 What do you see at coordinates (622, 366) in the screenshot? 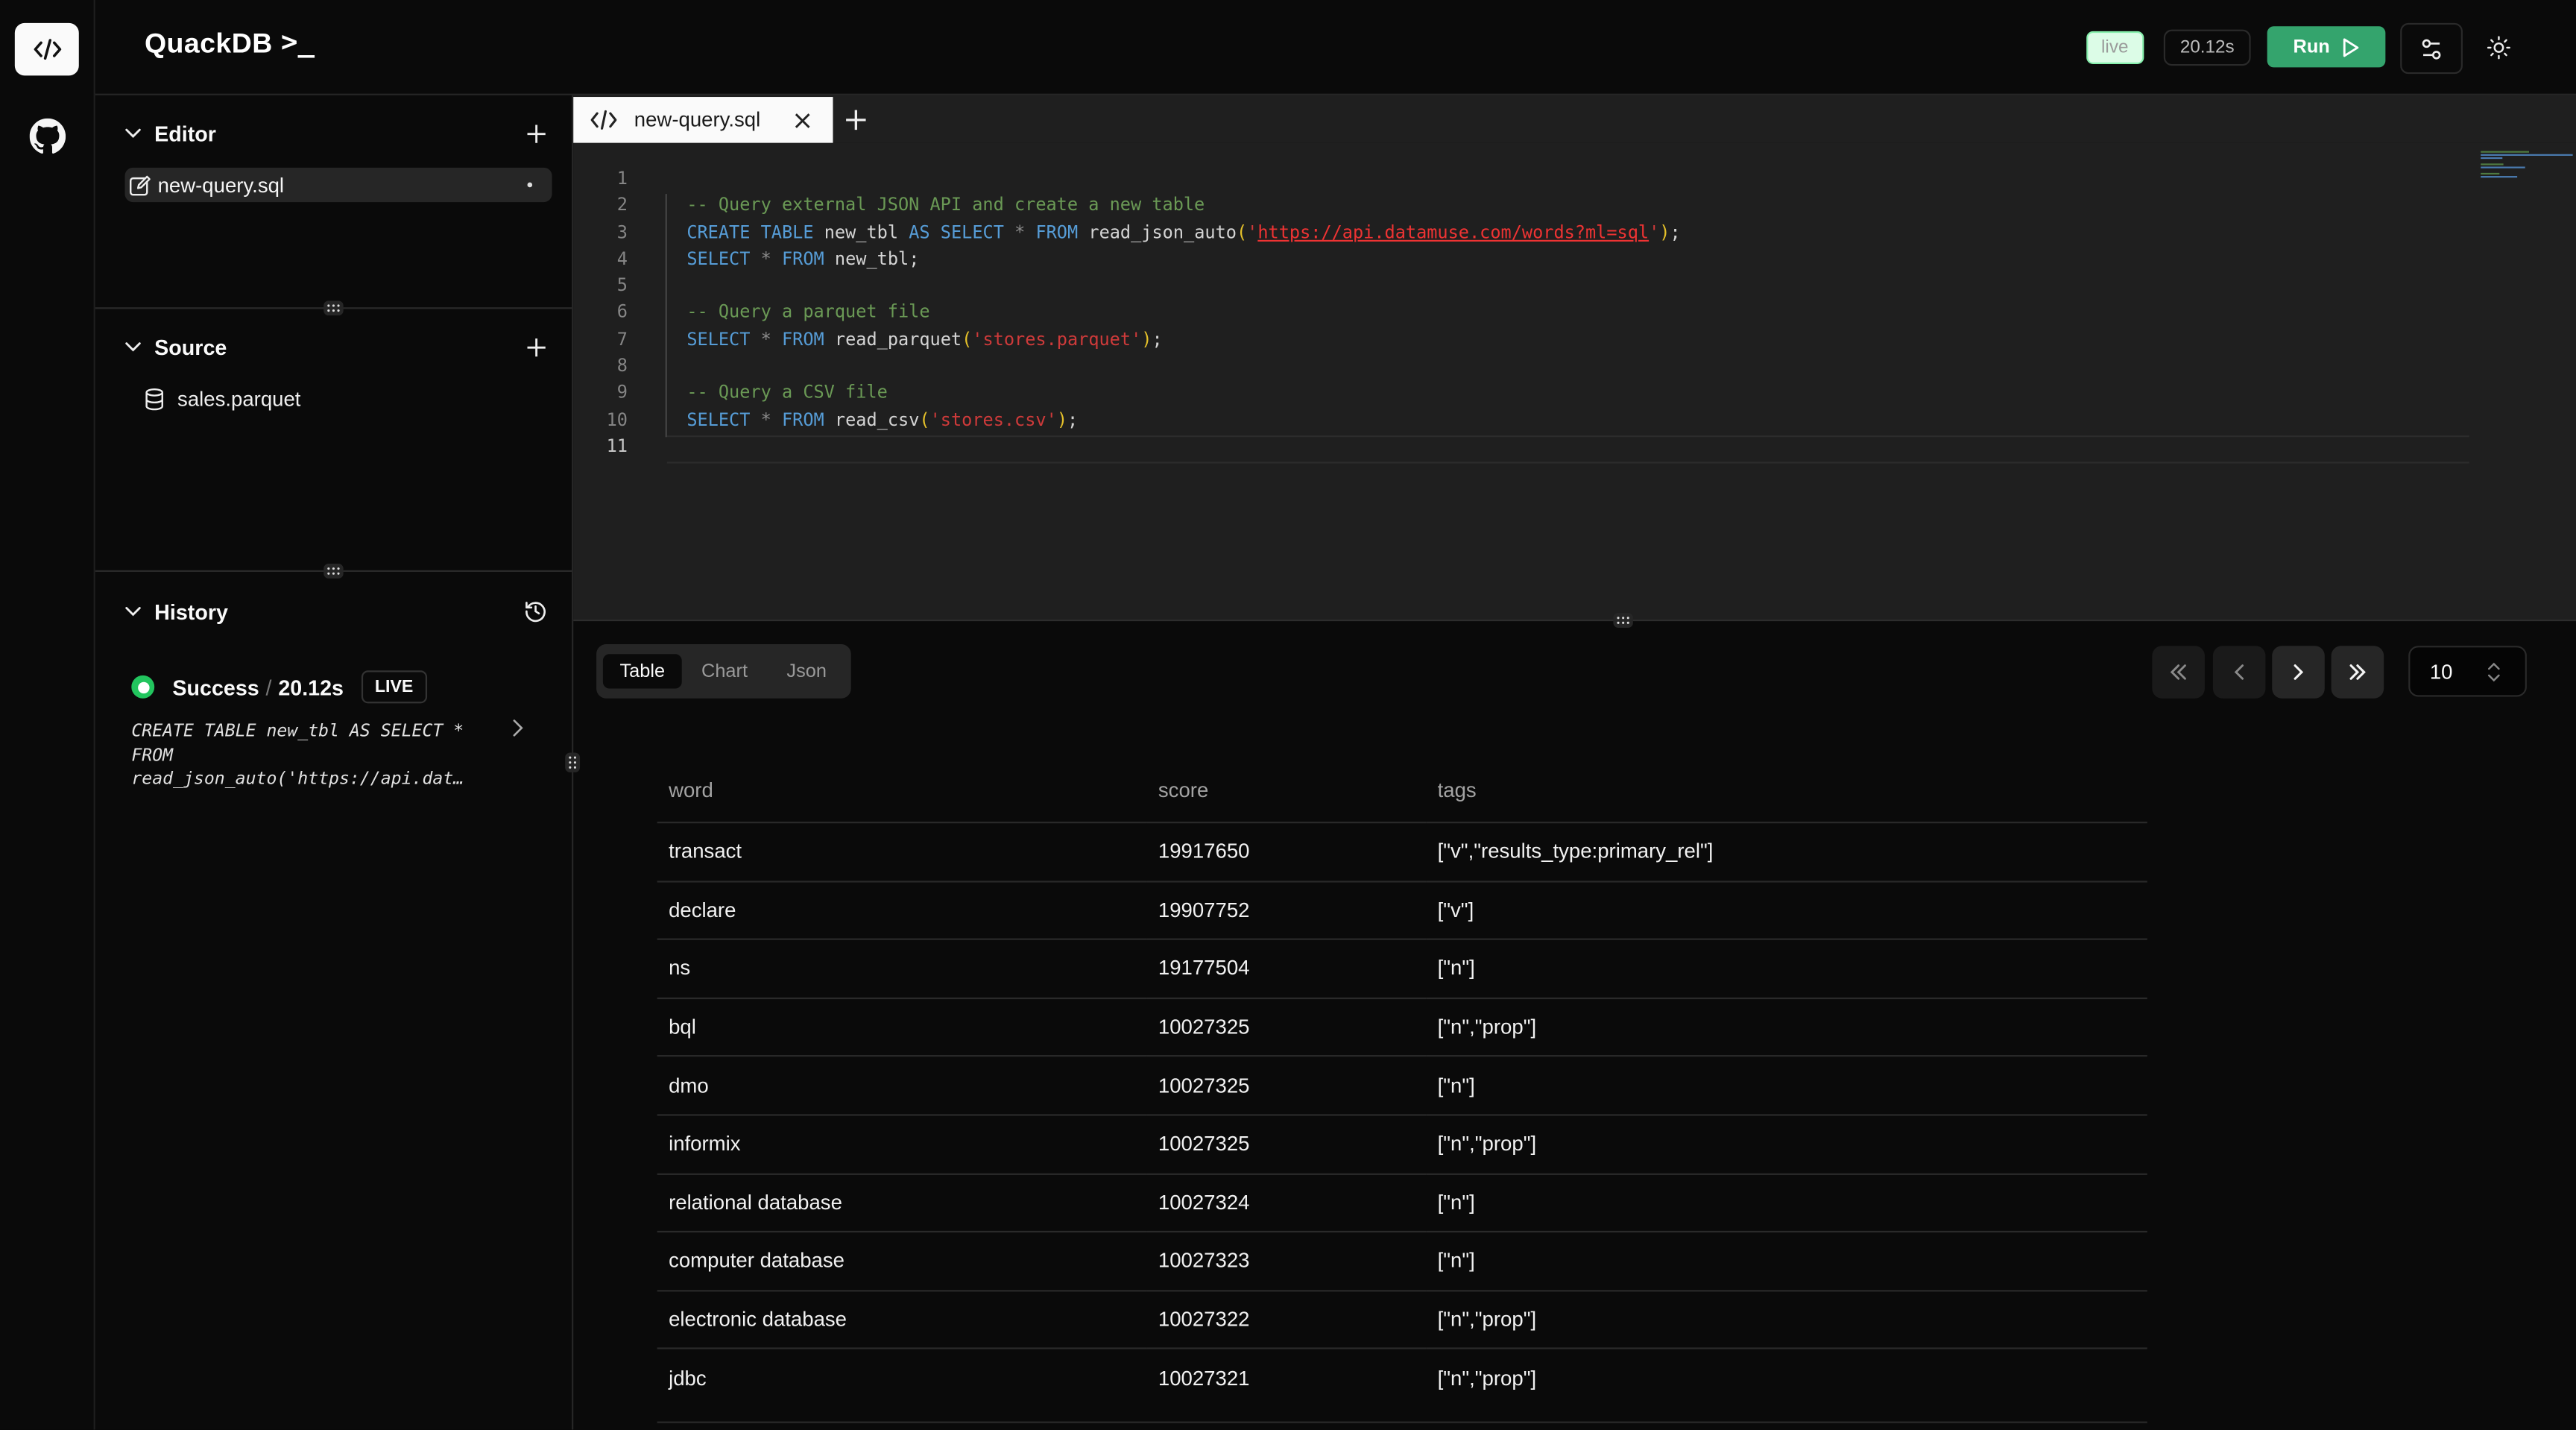
I see `line-number: 8` at bounding box center [622, 366].